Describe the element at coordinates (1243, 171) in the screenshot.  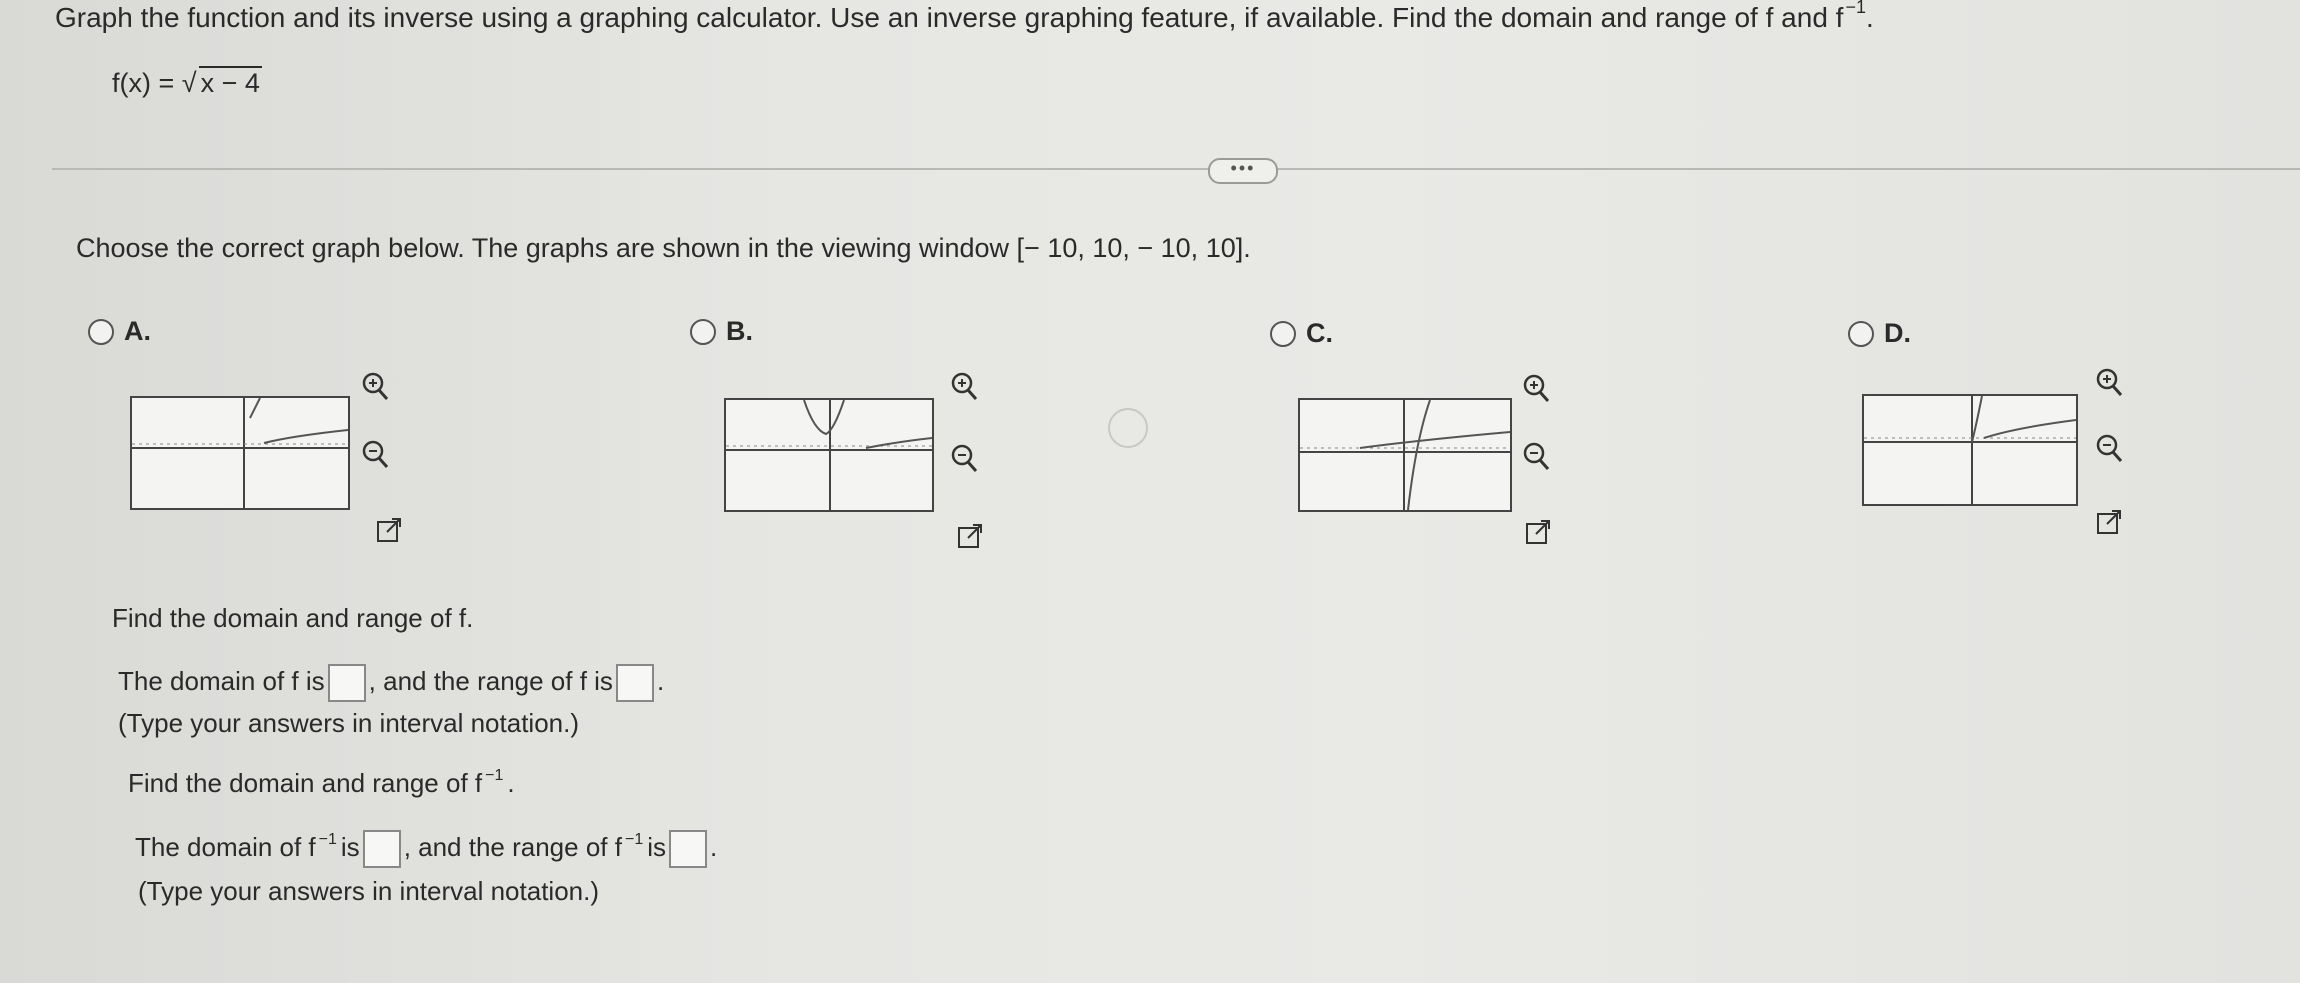
I see `more-button: •••` at that location.